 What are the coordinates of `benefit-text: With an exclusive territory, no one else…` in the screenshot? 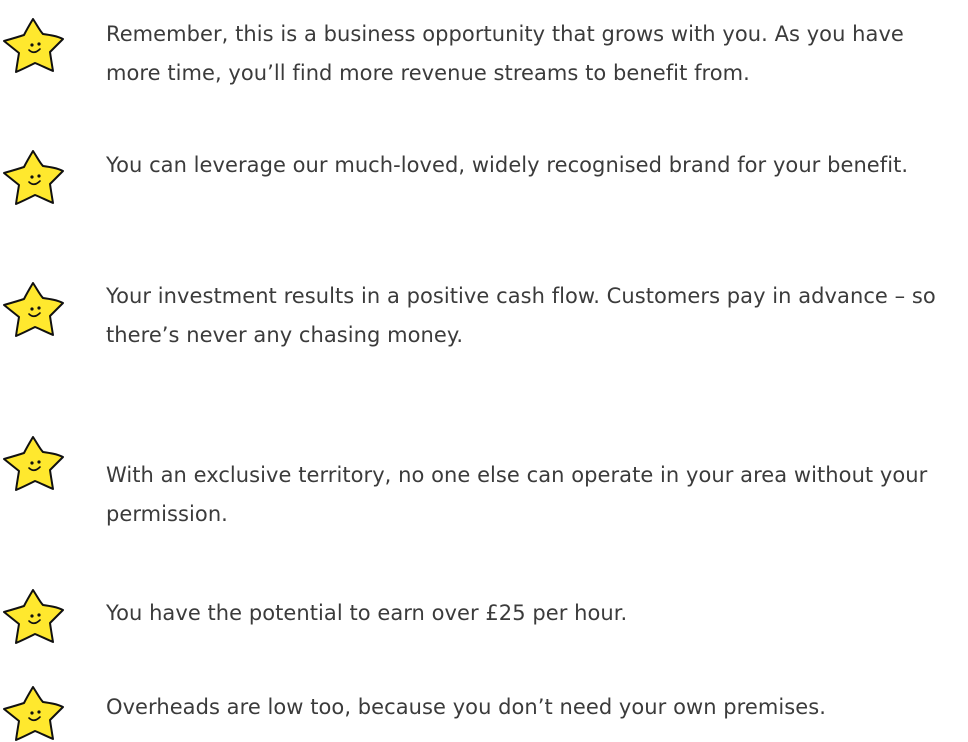 It's located at (517, 494).